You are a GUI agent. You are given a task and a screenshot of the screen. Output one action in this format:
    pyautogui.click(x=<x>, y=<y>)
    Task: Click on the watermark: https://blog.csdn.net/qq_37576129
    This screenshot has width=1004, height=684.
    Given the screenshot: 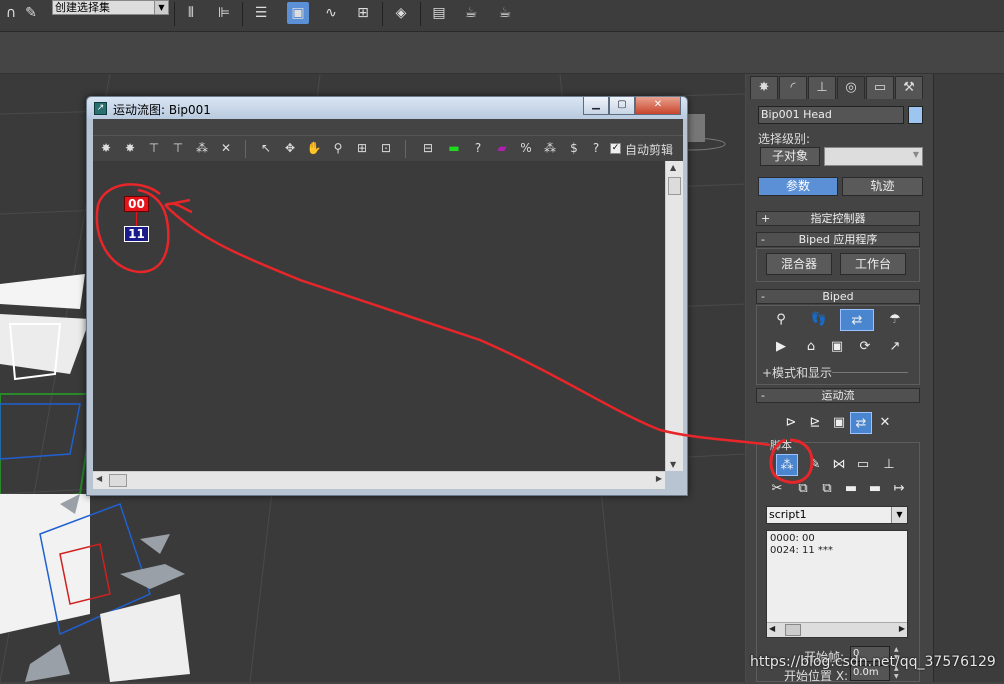 What is the action you would take?
    pyautogui.click(x=873, y=662)
    